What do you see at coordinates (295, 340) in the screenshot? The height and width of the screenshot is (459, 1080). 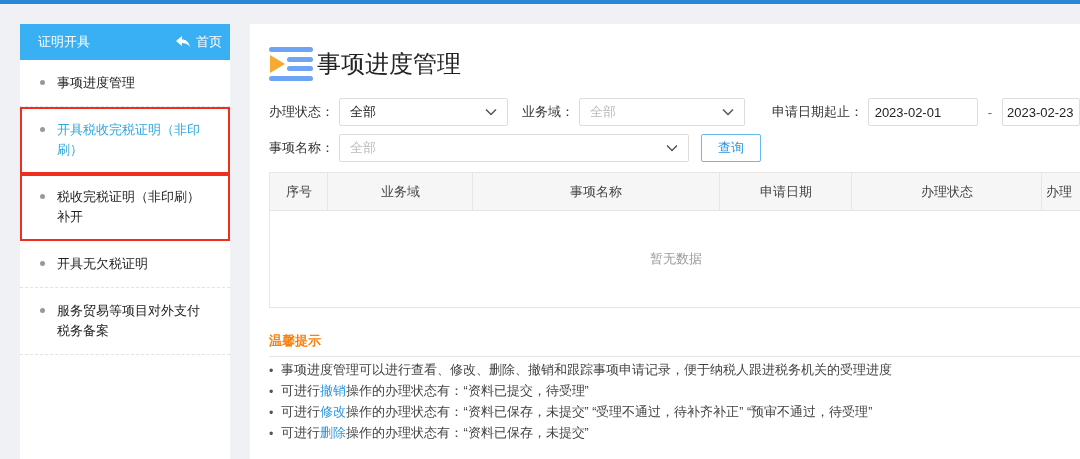 I see `tips-title: 温馨提示` at bounding box center [295, 340].